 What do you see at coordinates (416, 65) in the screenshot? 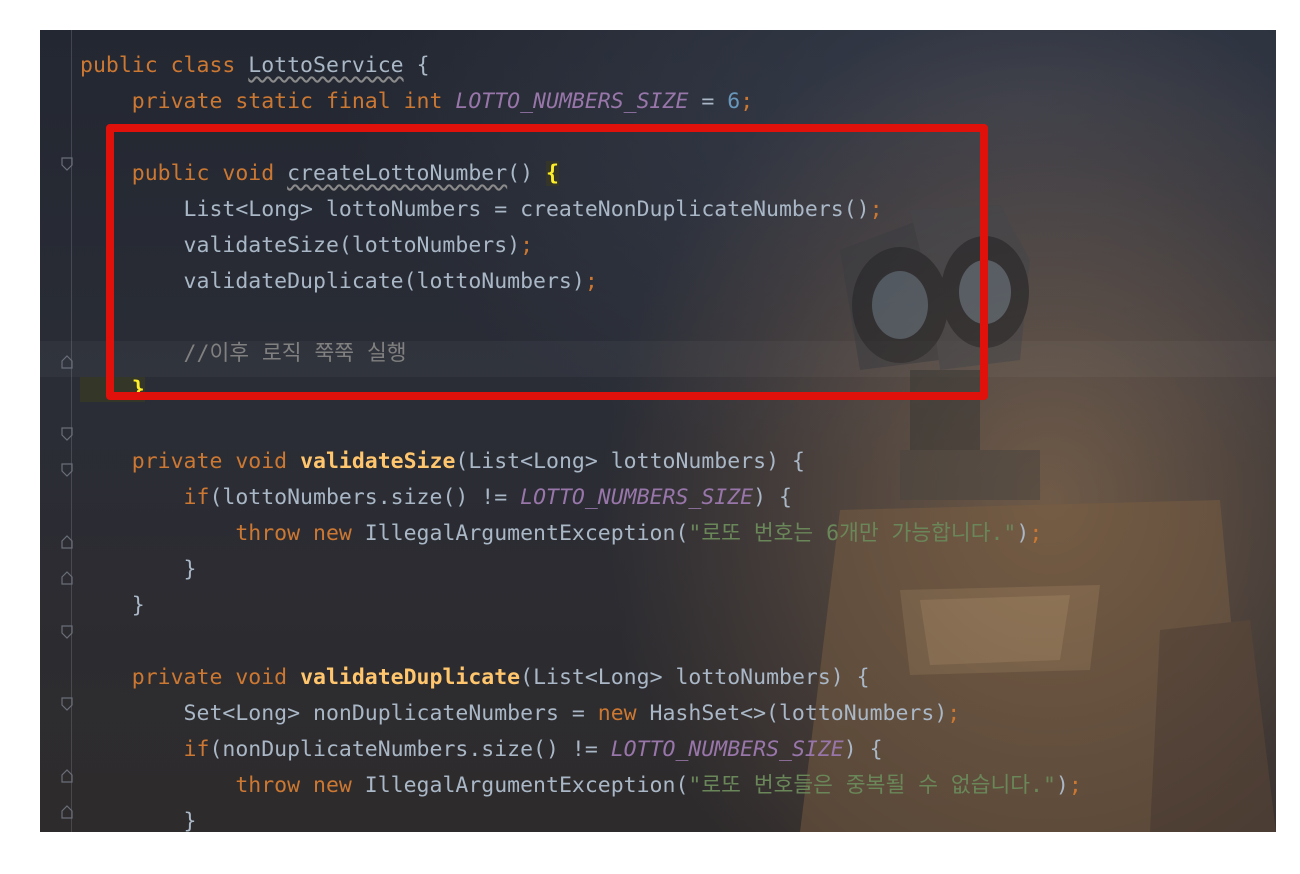
I see `code-token: {` at bounding box center [416, 65].